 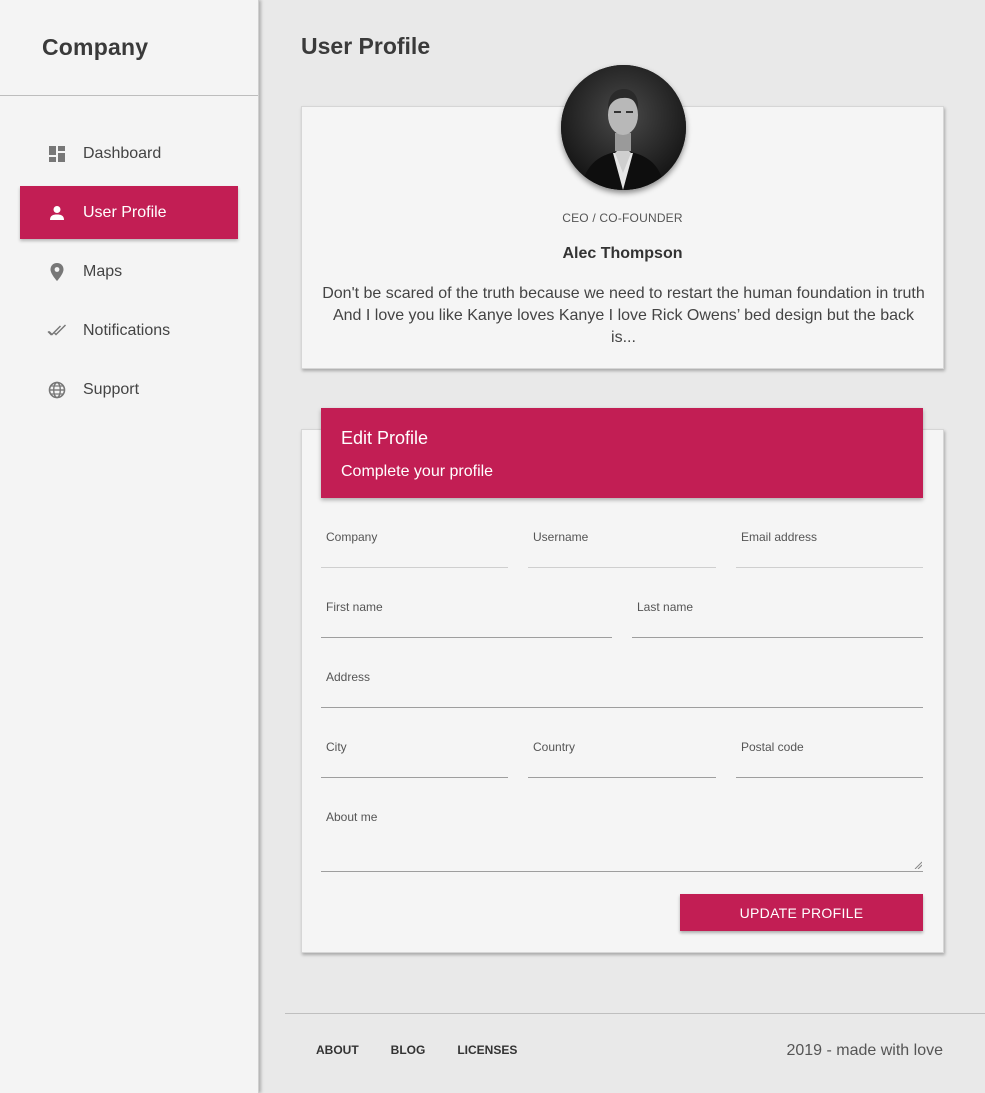 I want to click on postal-code-label: Postal code, so click(x=772, y=747).